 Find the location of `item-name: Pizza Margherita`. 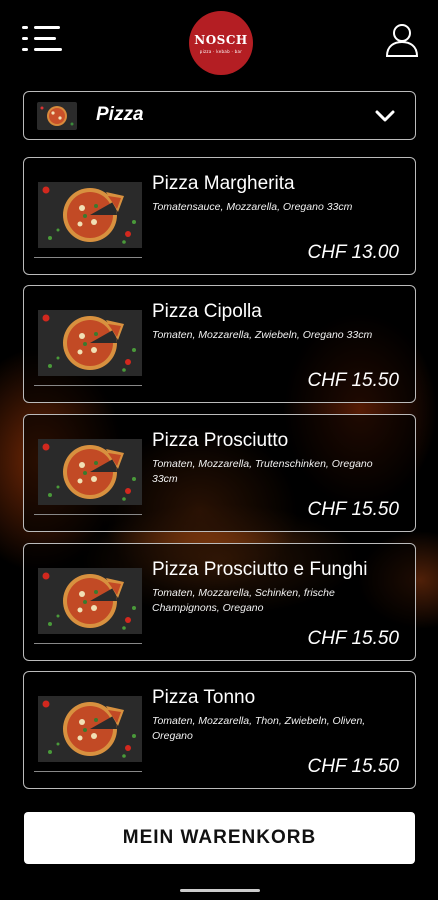

item-name: Pizza Margherita is located at coordinates (223, 183).